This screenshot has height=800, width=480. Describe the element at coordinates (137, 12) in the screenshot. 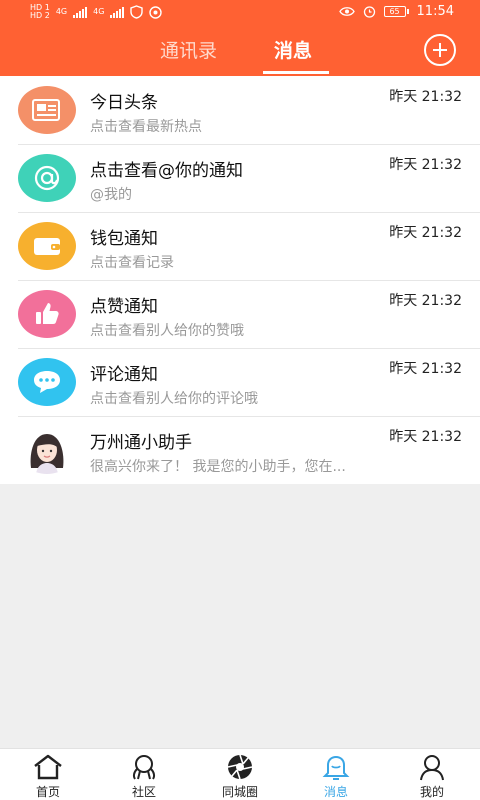

I see `vpn-shield-icon` at that location.